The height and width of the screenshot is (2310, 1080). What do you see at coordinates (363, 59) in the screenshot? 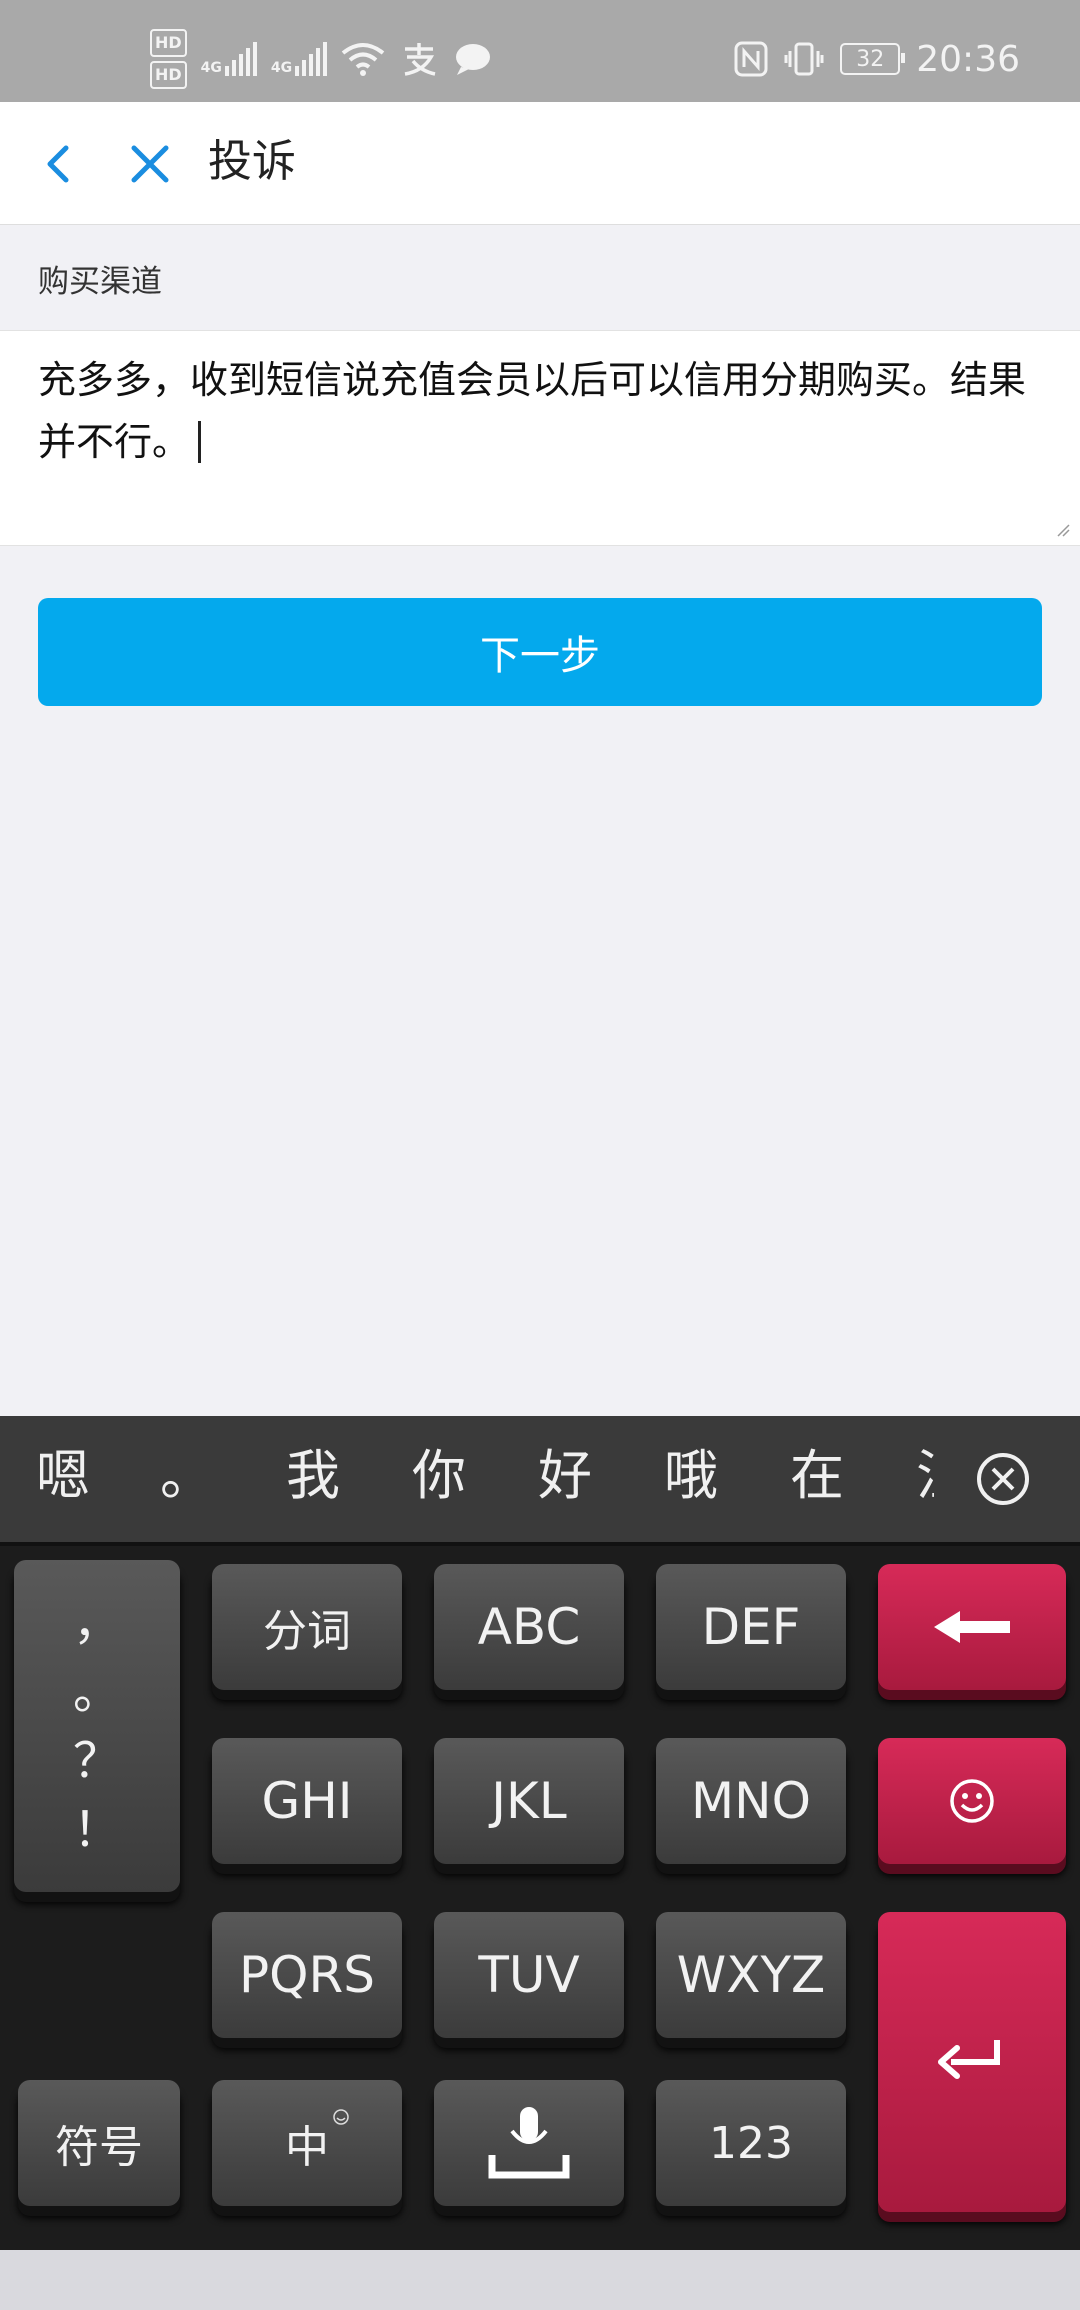
I see `wifi-icon` at bounding box center [363, 59].